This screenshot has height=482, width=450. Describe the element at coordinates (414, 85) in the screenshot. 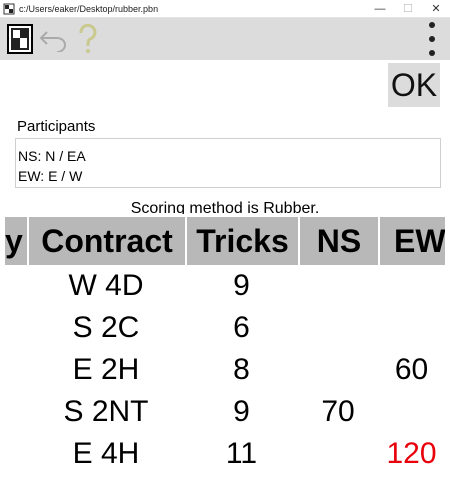

I see `ok-button: OK` at that location.